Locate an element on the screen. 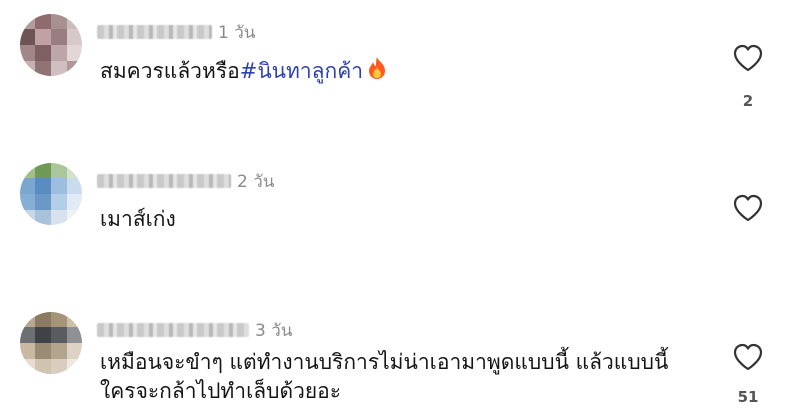  comment-time: 1 วัน is located at coordinates (237, 32).